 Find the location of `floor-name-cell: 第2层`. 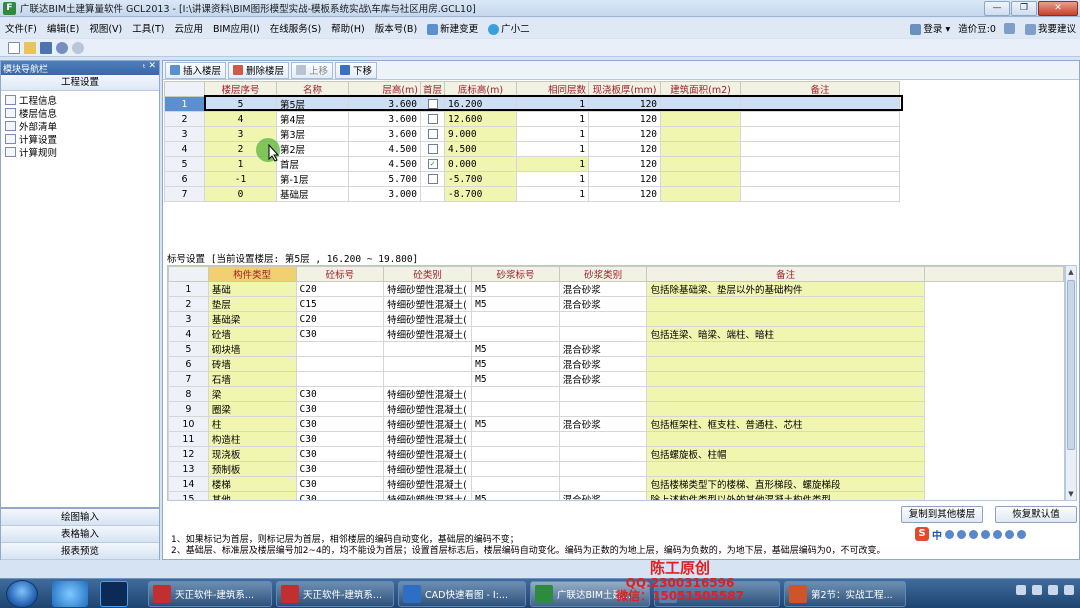

floor-name-cell: 第2层 is located at coordinates (312, 149).